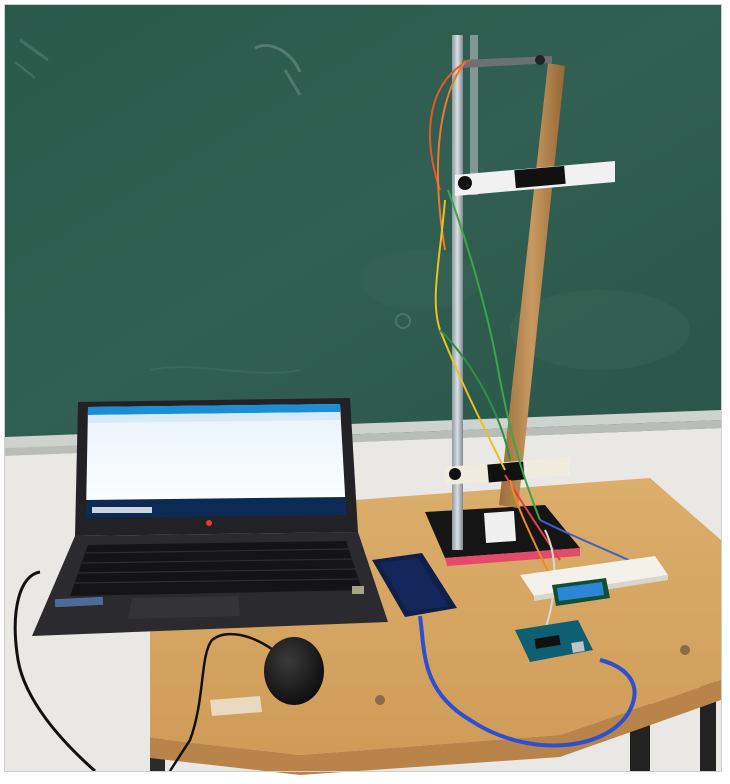 The image size is (730, 784). What do you see at coordinates (209, 523) in the screenshot?
I see `camera-led` at bounding box center [209, 523].